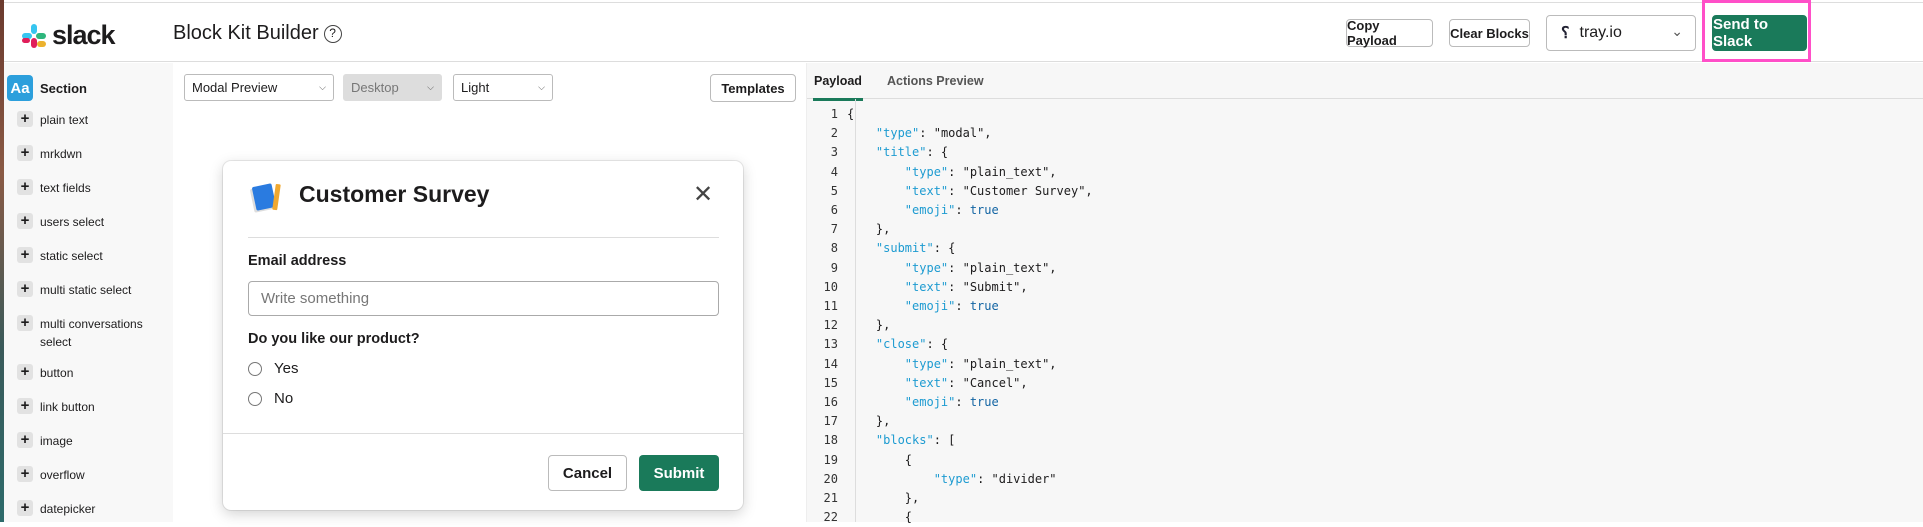 The image size is (1923, 527). What do you see at coordinates (998, 190) in the screenshot?
I see `line-text: "text": "Customer Survey",` at bounding box center [998, 190].